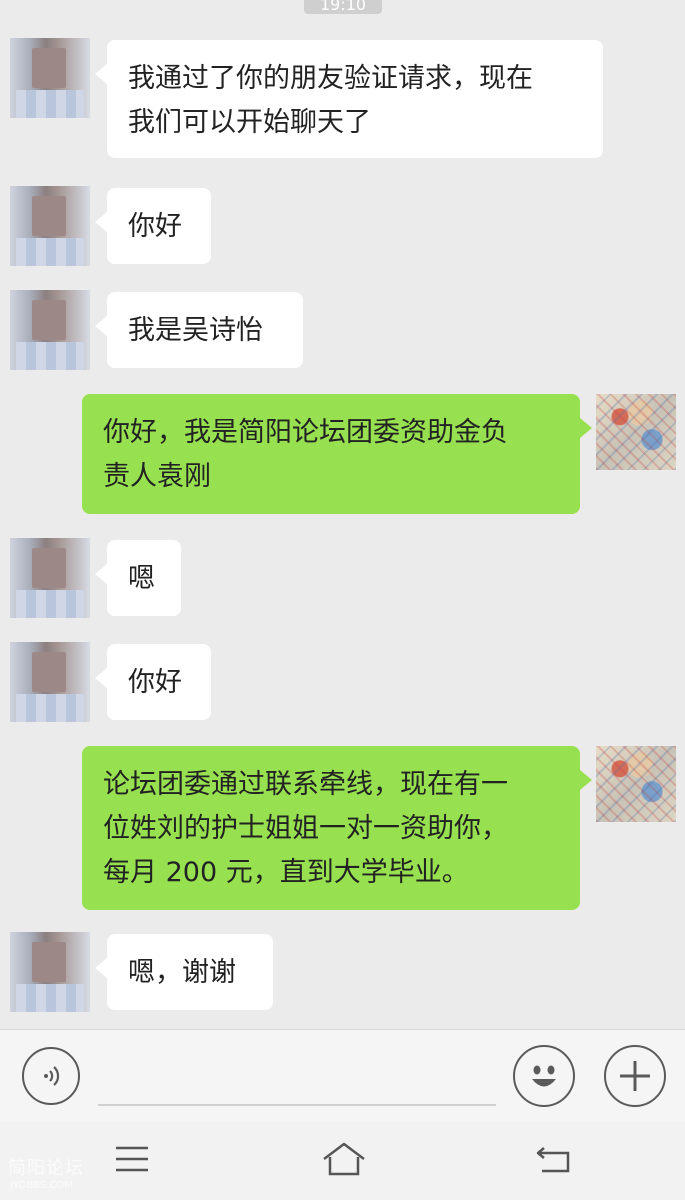 Image resolution: width=685 pixels, height=1200 pixels. What do you see at coordinates (195, 330) in the screenshot?
I see `message-line: 我是吴诗怡` at bounding box center [195, 330].